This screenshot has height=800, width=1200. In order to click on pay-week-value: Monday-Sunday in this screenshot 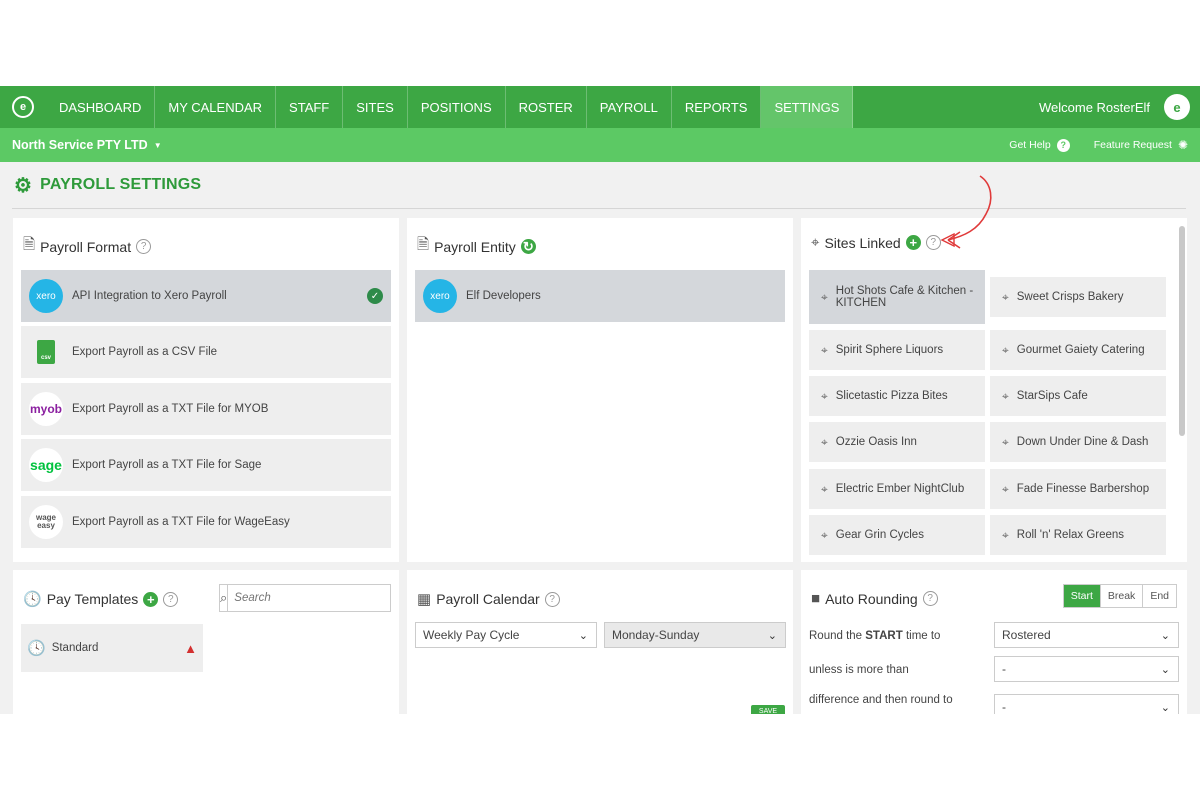, I will do `click(656, 635)`.